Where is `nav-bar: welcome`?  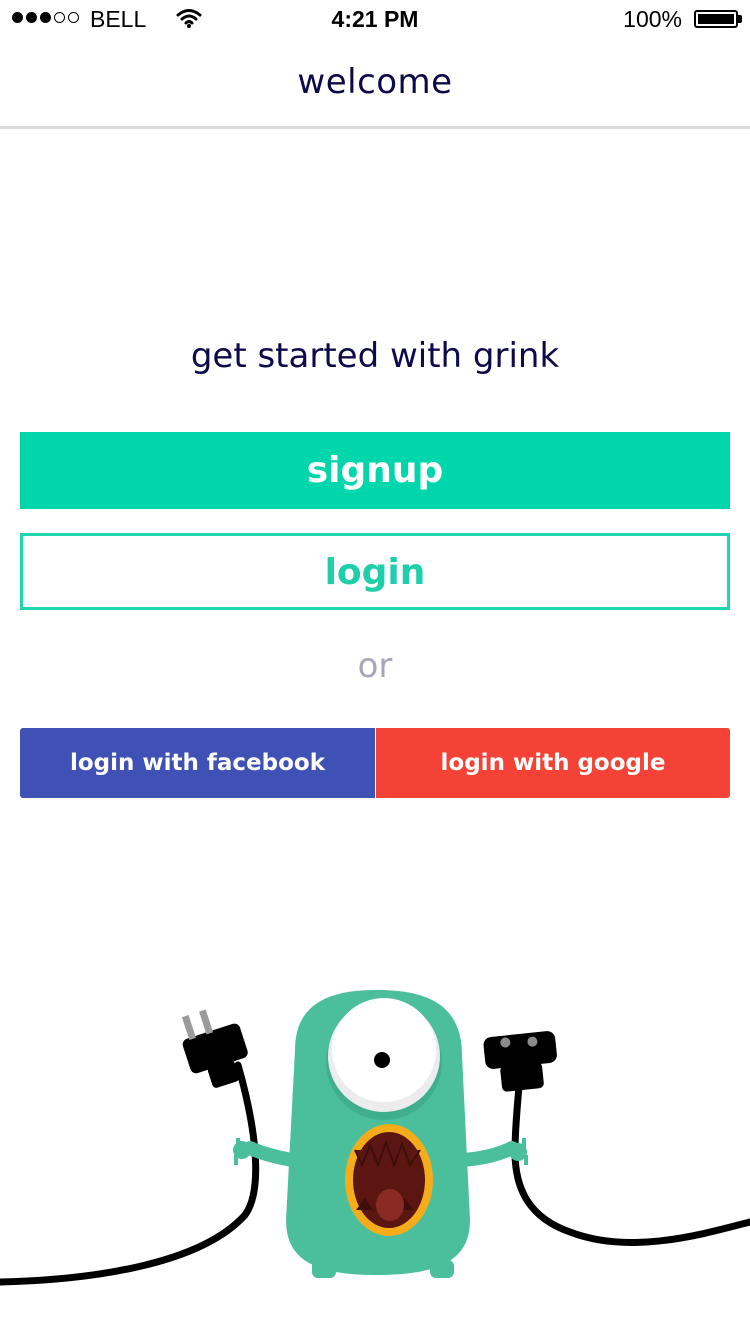 nav-bar: welcome is located at coordinates (375, 84).